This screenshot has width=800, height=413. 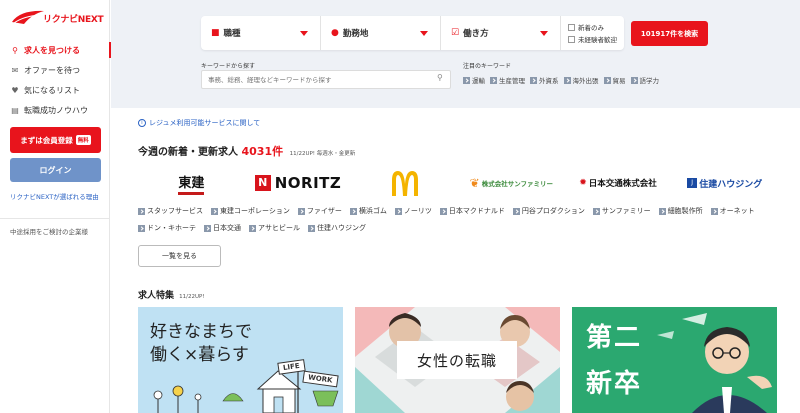 What do you see at coordinates (246, 388) in the screenshot?
I see `town-illustration` at bounding box center [246, 388].